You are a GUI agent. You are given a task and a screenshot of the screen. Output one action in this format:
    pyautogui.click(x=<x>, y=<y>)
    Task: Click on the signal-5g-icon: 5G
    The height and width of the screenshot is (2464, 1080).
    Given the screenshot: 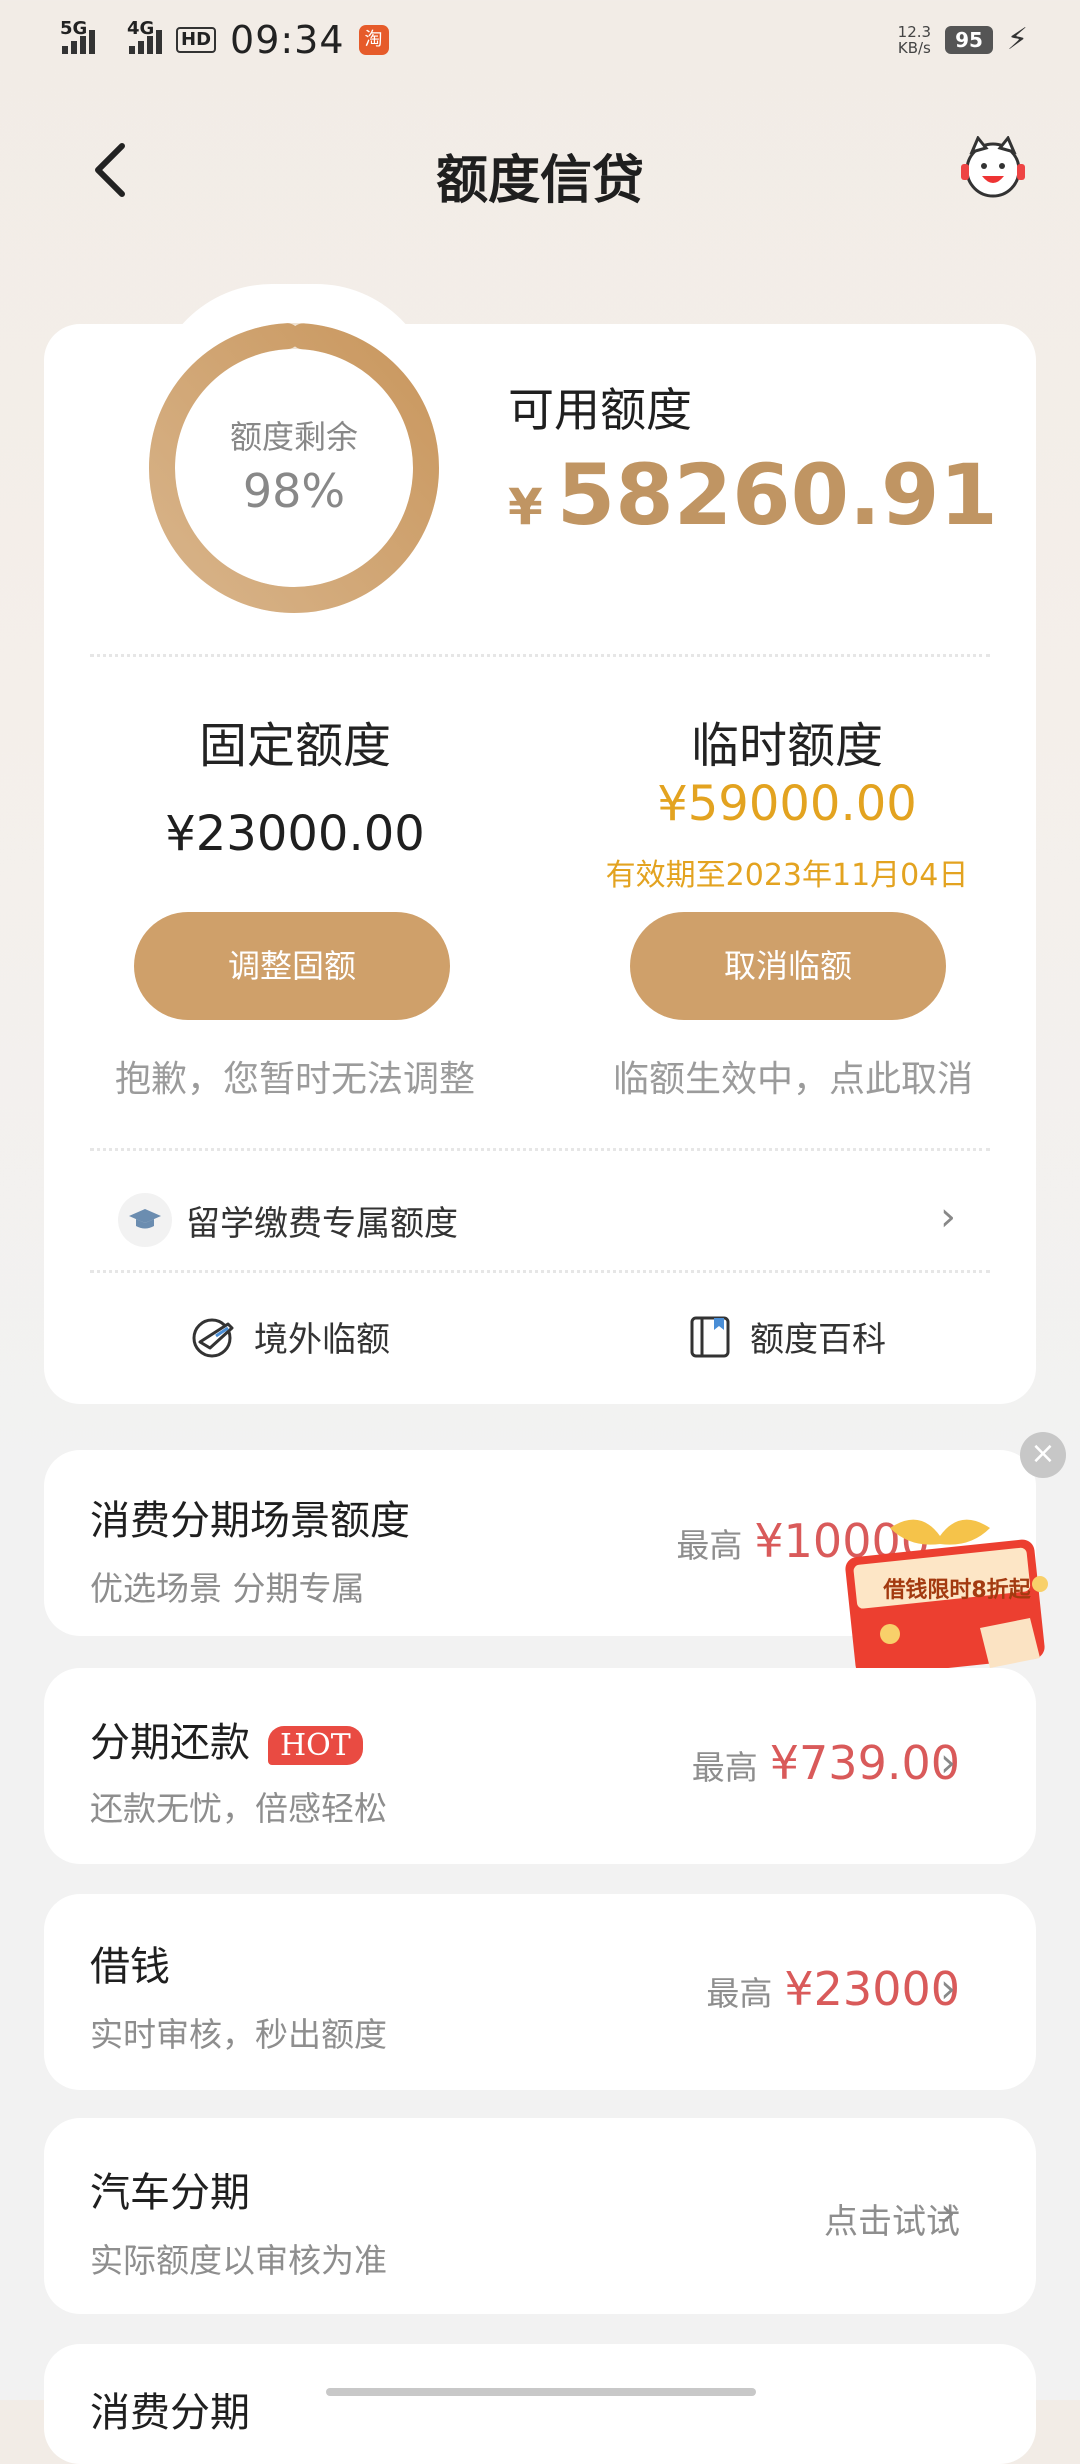 What is the action you would take?
    pyautogui.click(x=77, y=36)
    